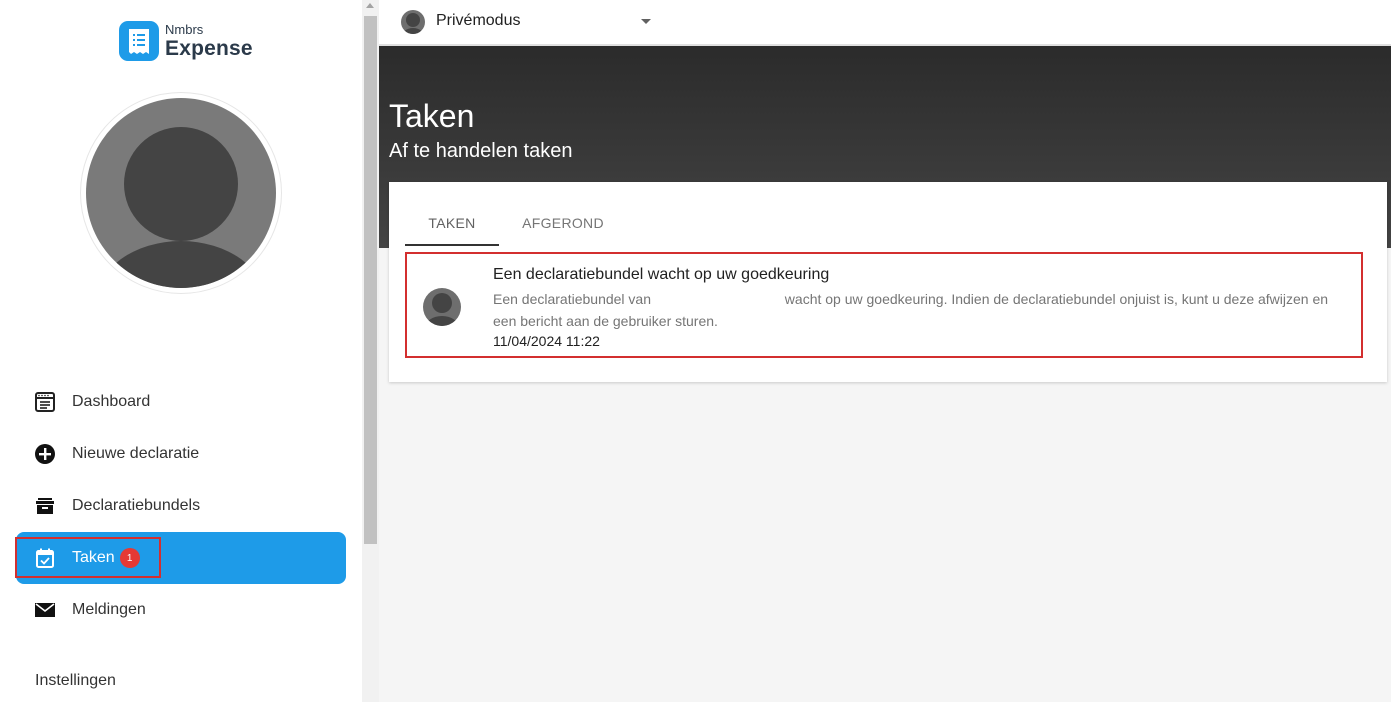 Image resolution: width=1391 pixels, height=702 pixels. I want to click on sidebar-item-meldingen: Meldingen, so click(181, 610).